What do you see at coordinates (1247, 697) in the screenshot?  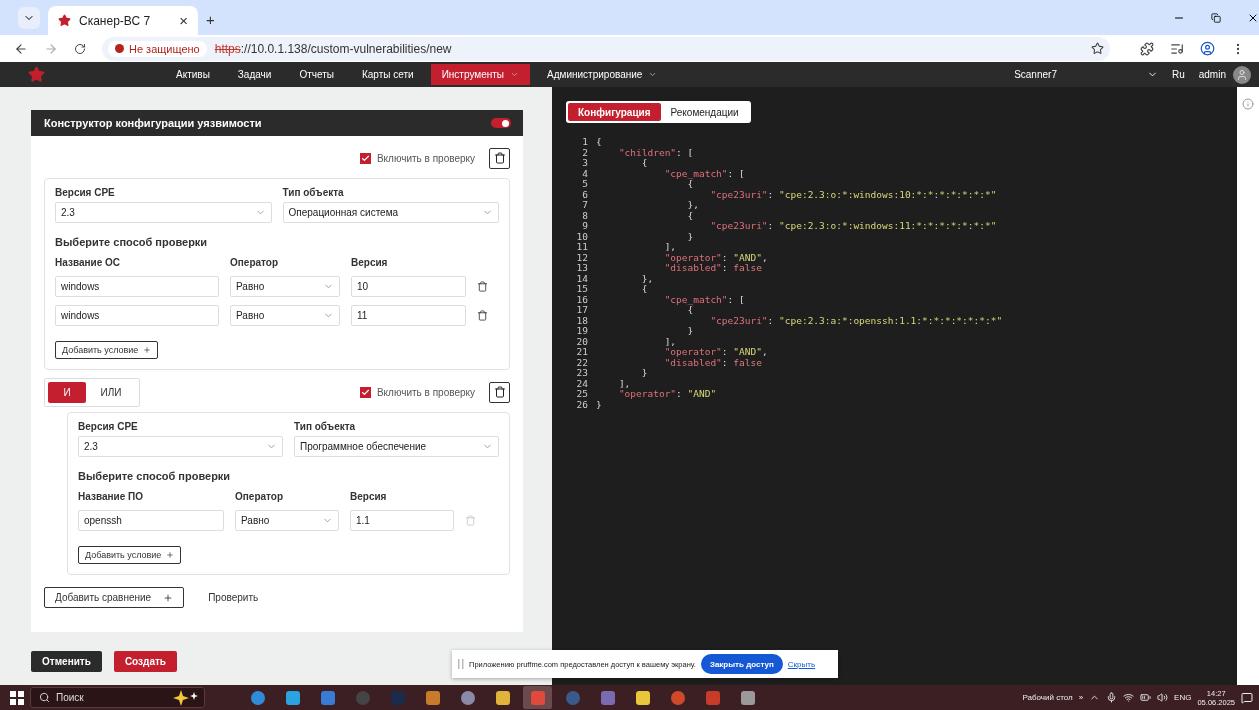 I see `notification-icon` at bounding box center [1247, 697].